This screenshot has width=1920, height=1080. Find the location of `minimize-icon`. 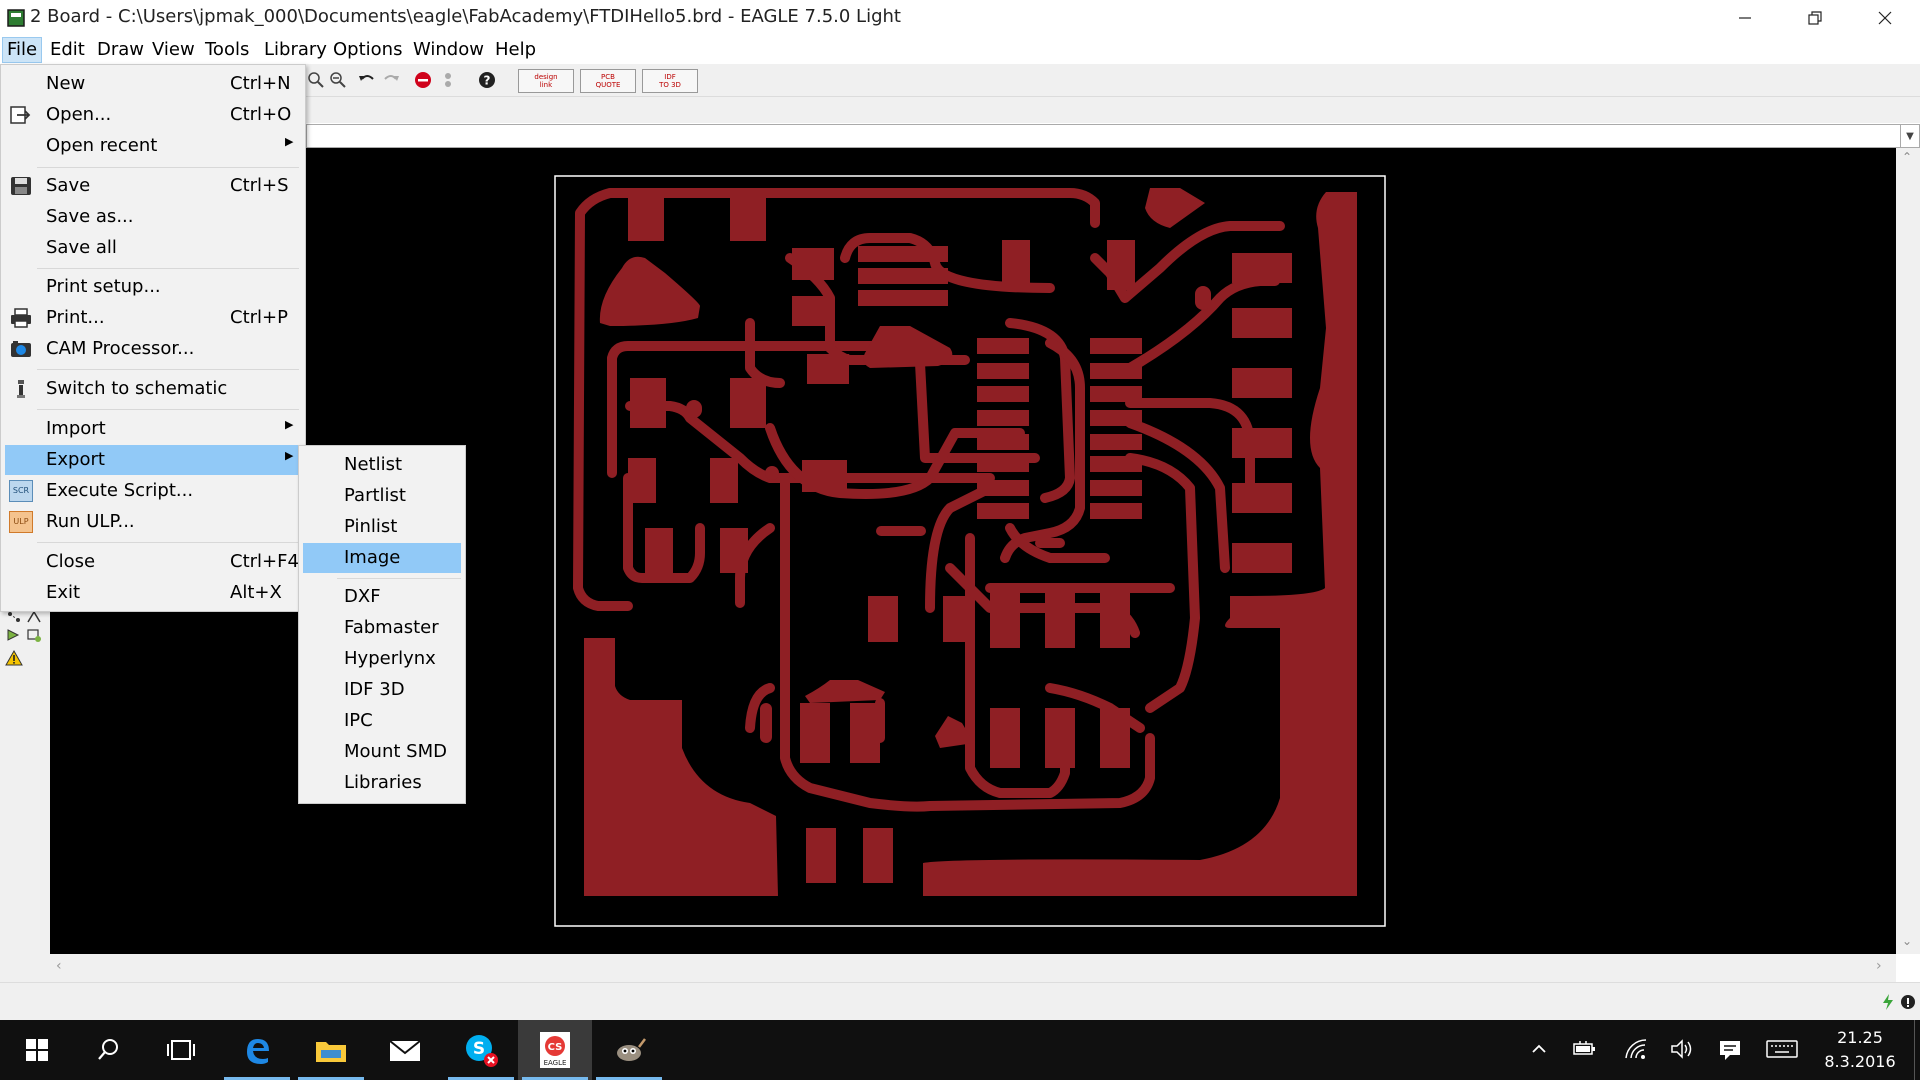

minimize-icon is located at coordinates (1745, 18).